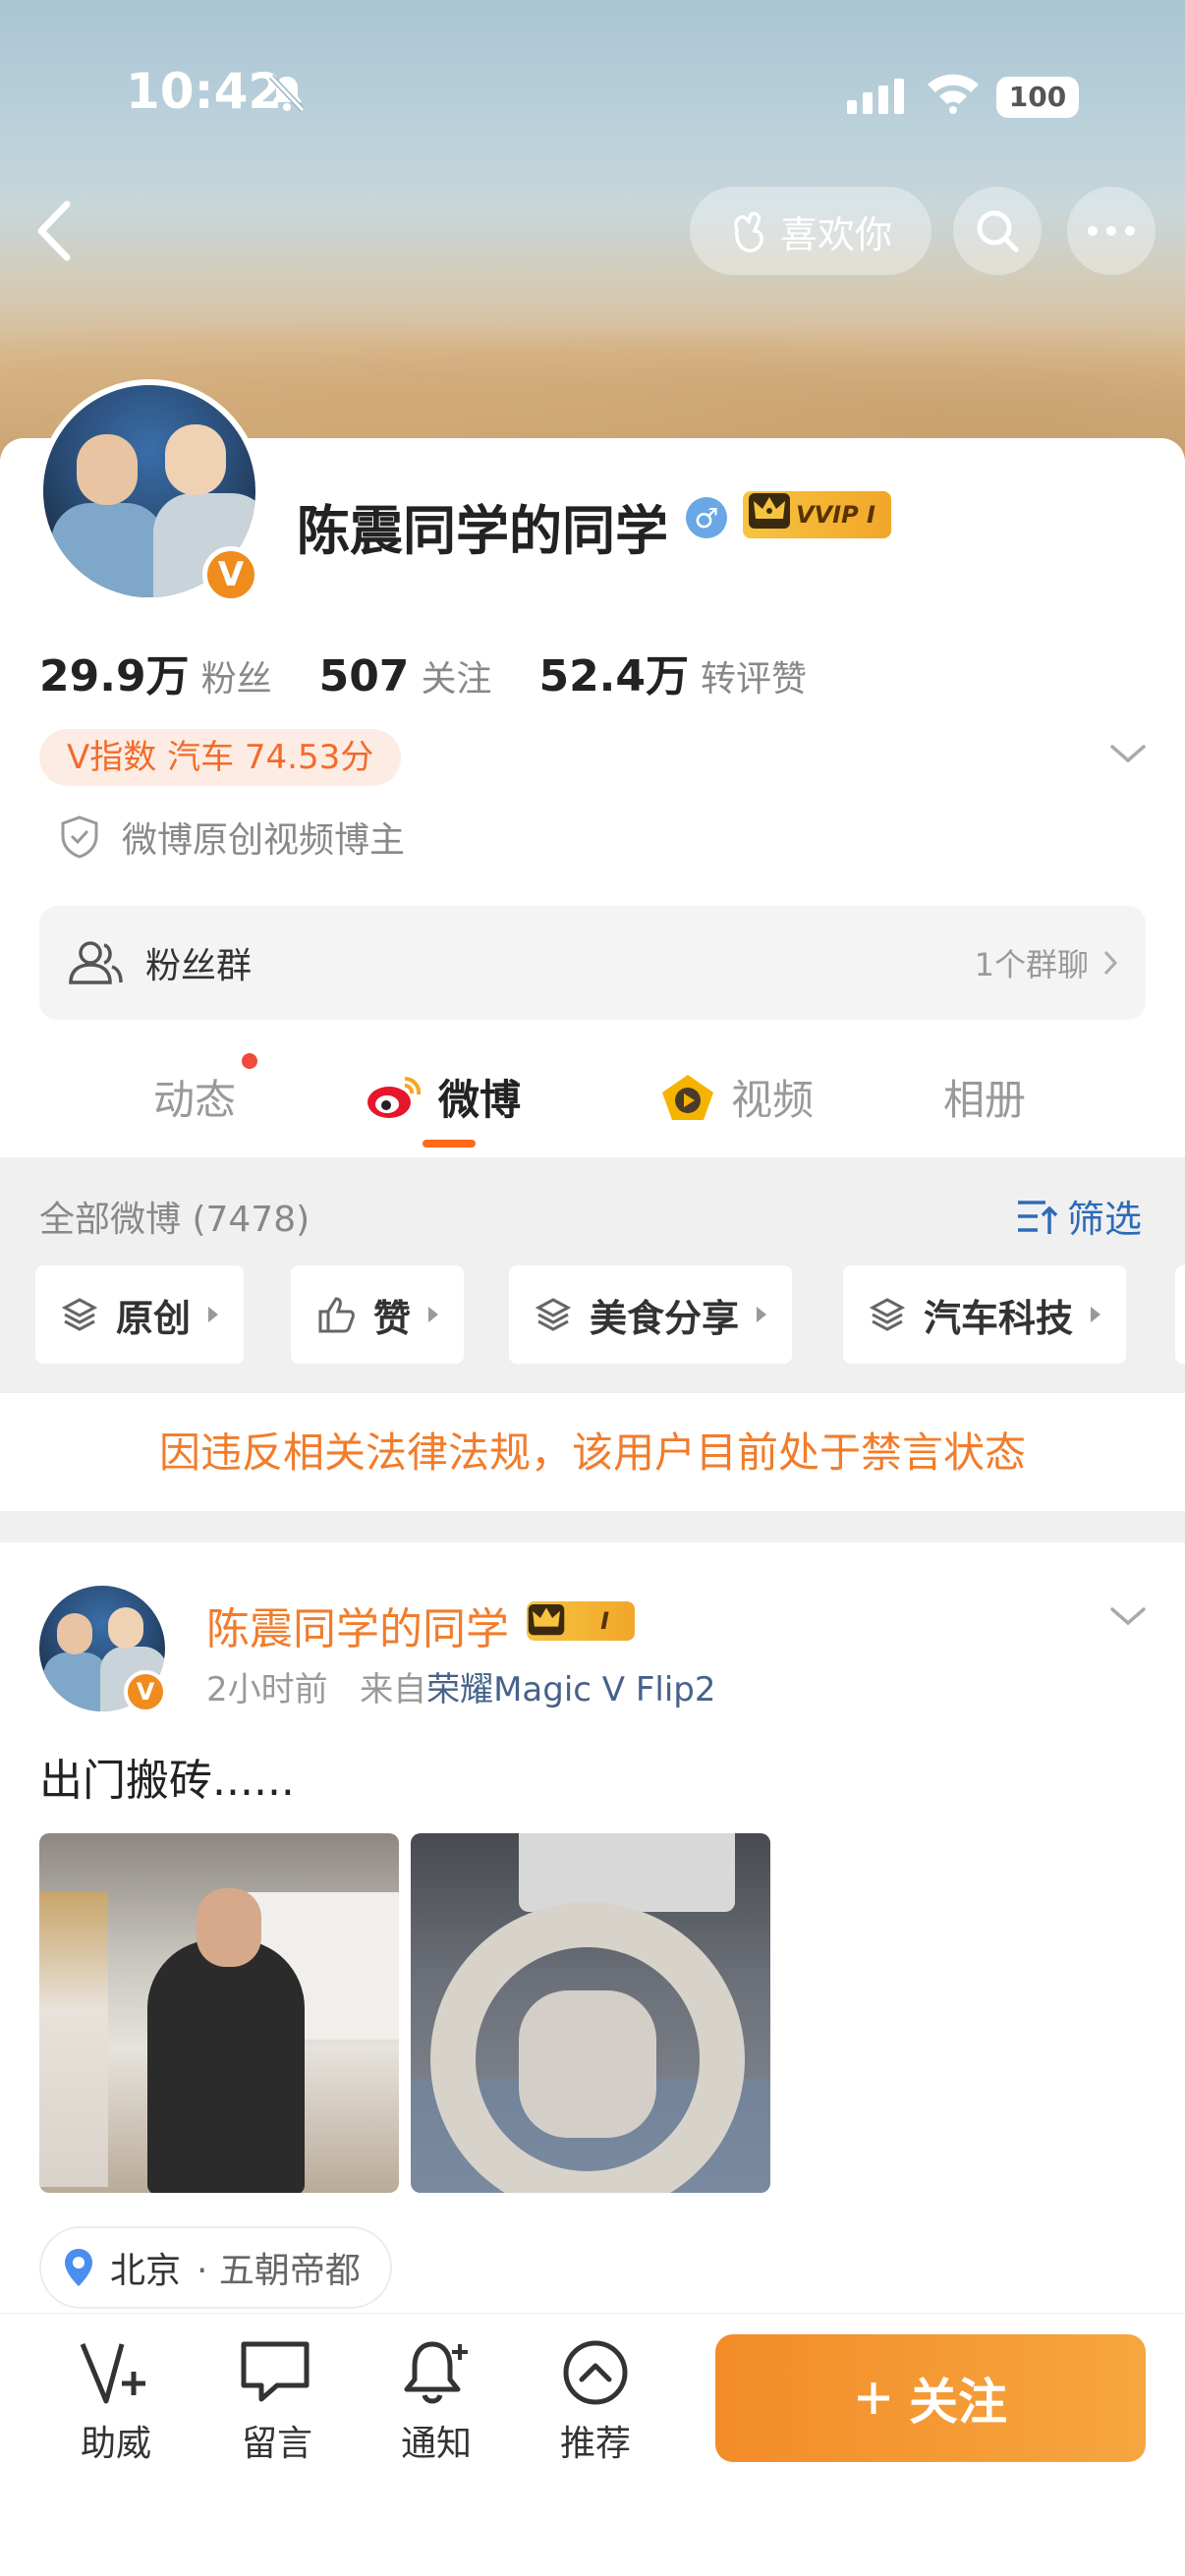 This screenshot has height=2576, width=1185. I want to click on stat-interactions: 52.4万 转评赞, so click(672, 672).